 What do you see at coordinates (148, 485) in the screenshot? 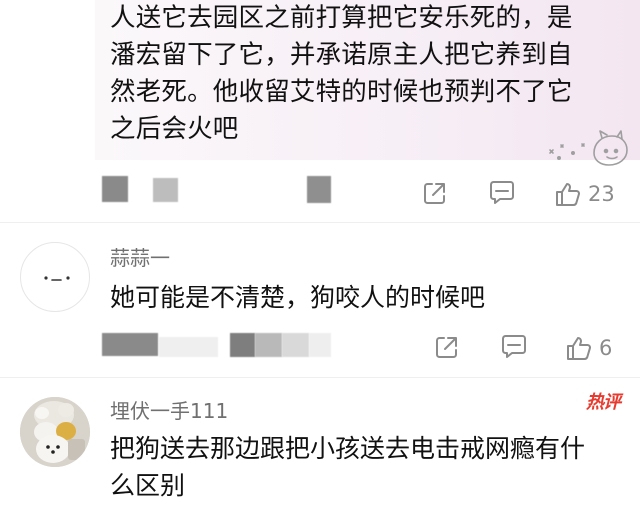
I see `comment-text-line-2: 么区别` at bounding box center [148, 485].